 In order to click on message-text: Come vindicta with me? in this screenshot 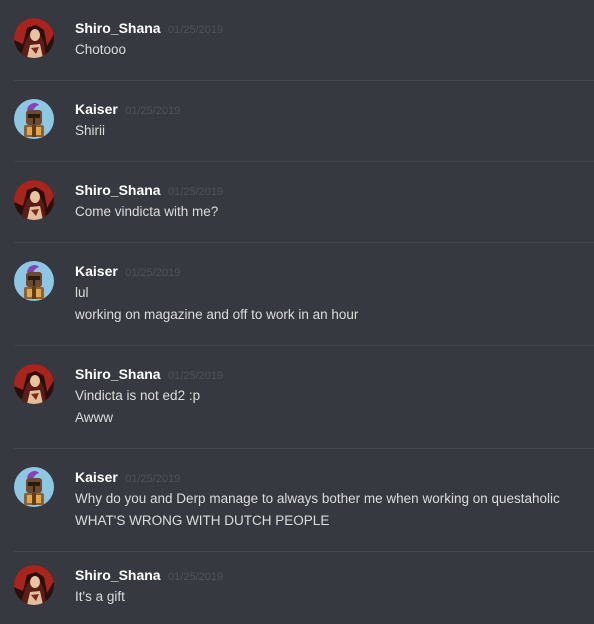, I will do `click(147, 211)`.